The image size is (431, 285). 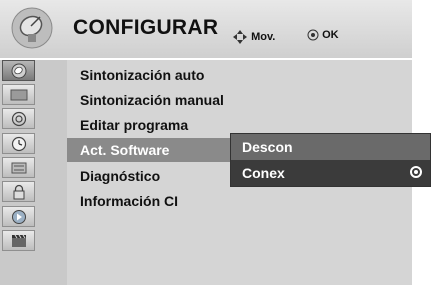 I want to click on menu-item-manual-tuning: Sintonización manual, so click(x=145, y=100).